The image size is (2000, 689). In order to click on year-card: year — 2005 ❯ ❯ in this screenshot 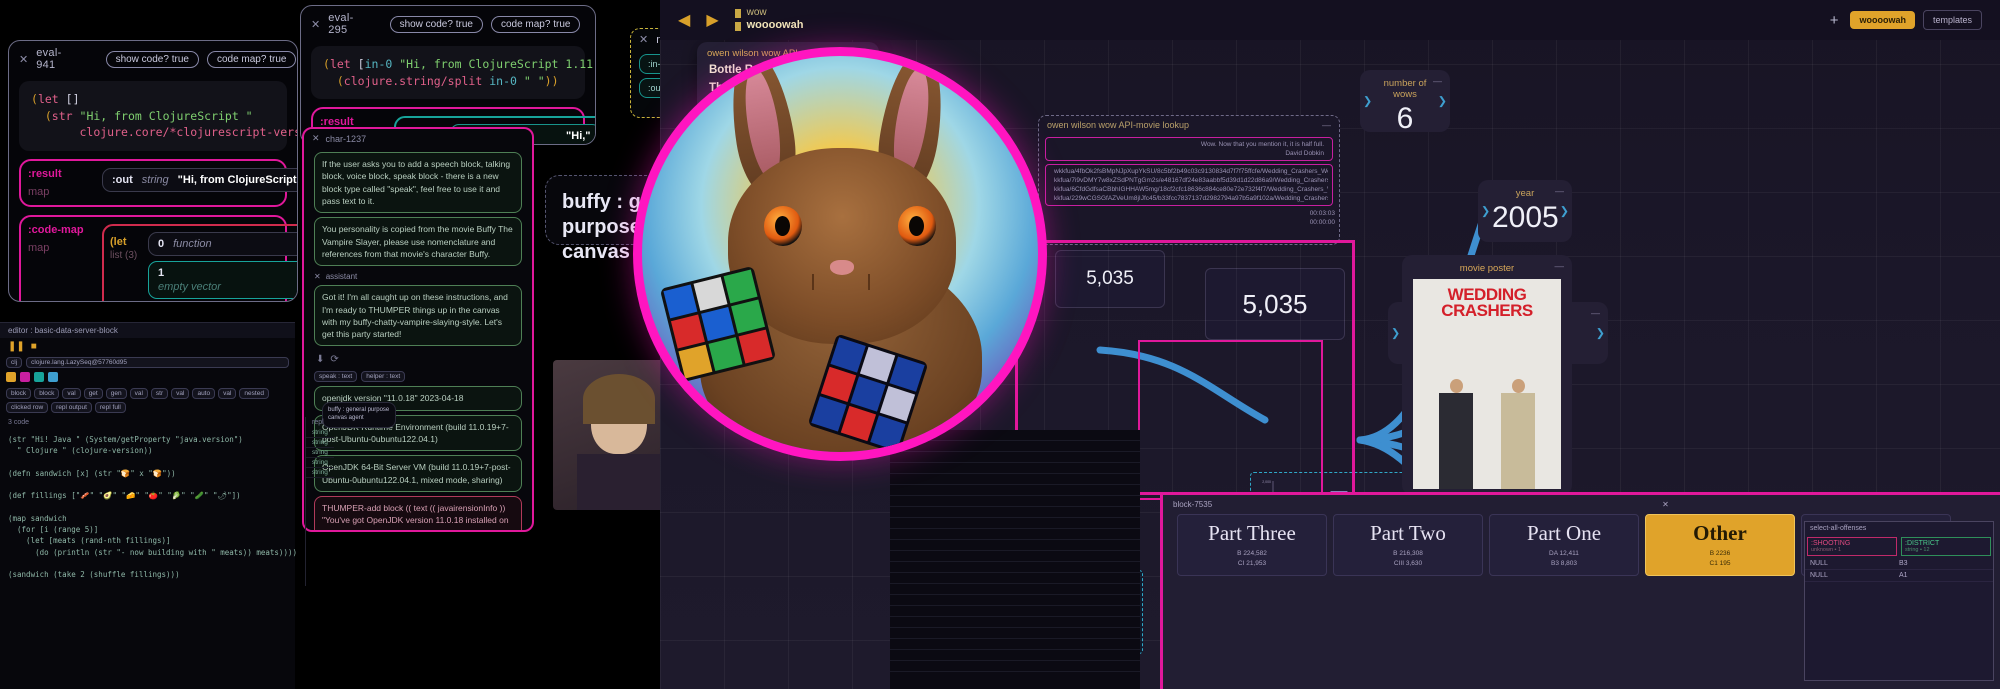, I will do `click(1525, 211)`.